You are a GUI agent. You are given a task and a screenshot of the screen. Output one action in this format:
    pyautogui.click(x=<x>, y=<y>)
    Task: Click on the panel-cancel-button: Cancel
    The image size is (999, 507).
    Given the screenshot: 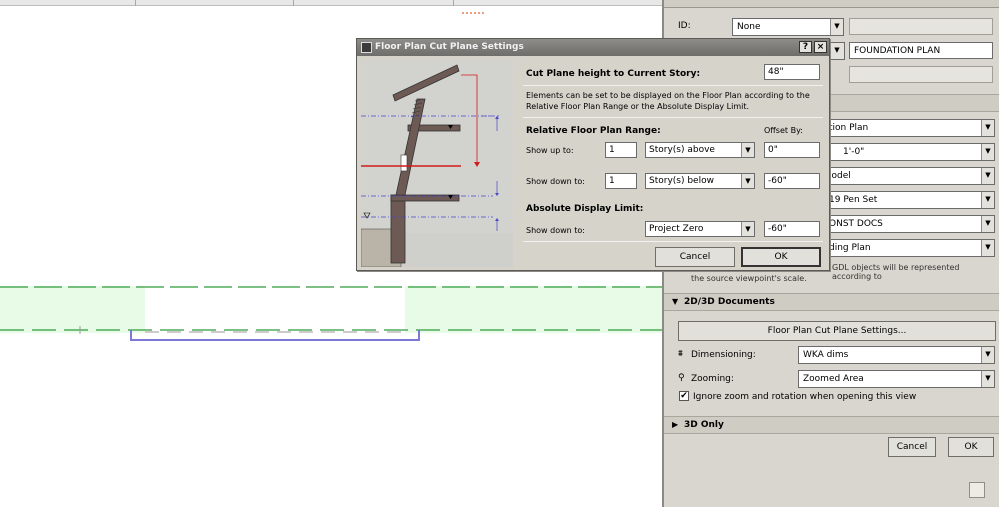 What is the action you would take?
    pyautogui.click(x=912, y=447)
    